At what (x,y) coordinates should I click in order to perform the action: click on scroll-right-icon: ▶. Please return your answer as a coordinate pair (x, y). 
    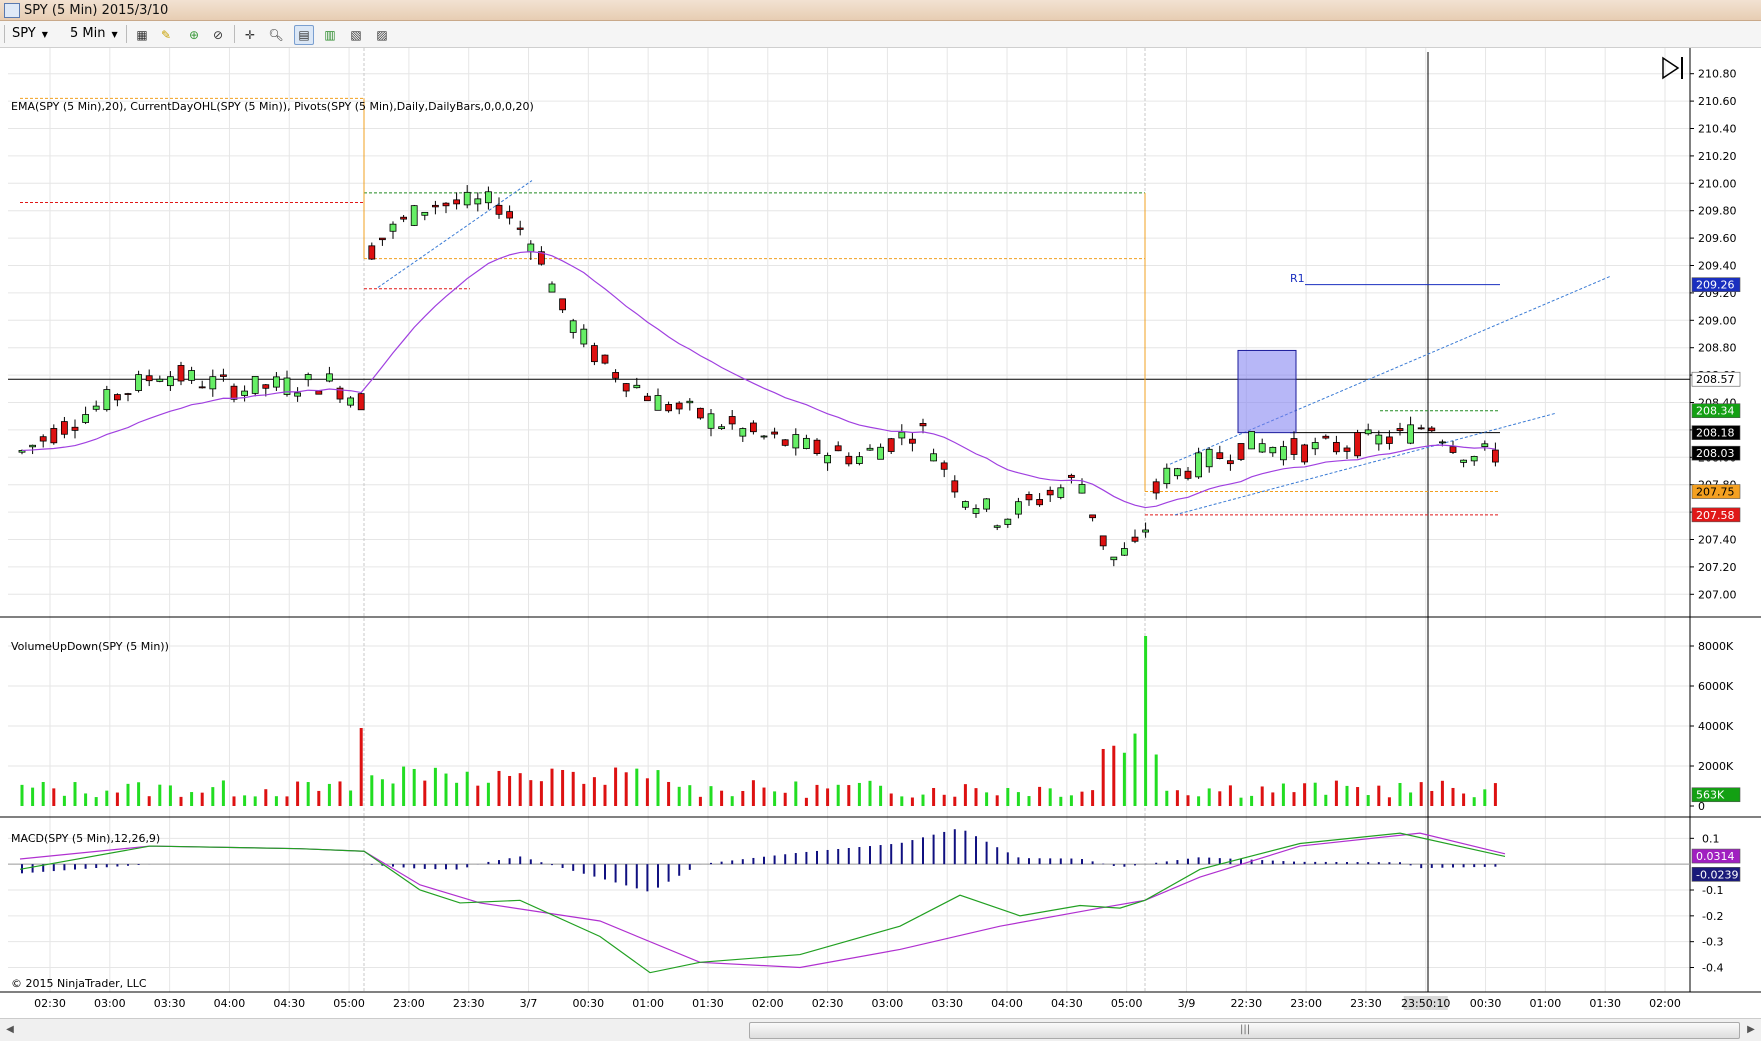
    Looking at the image, I should click on (1751, 1030).